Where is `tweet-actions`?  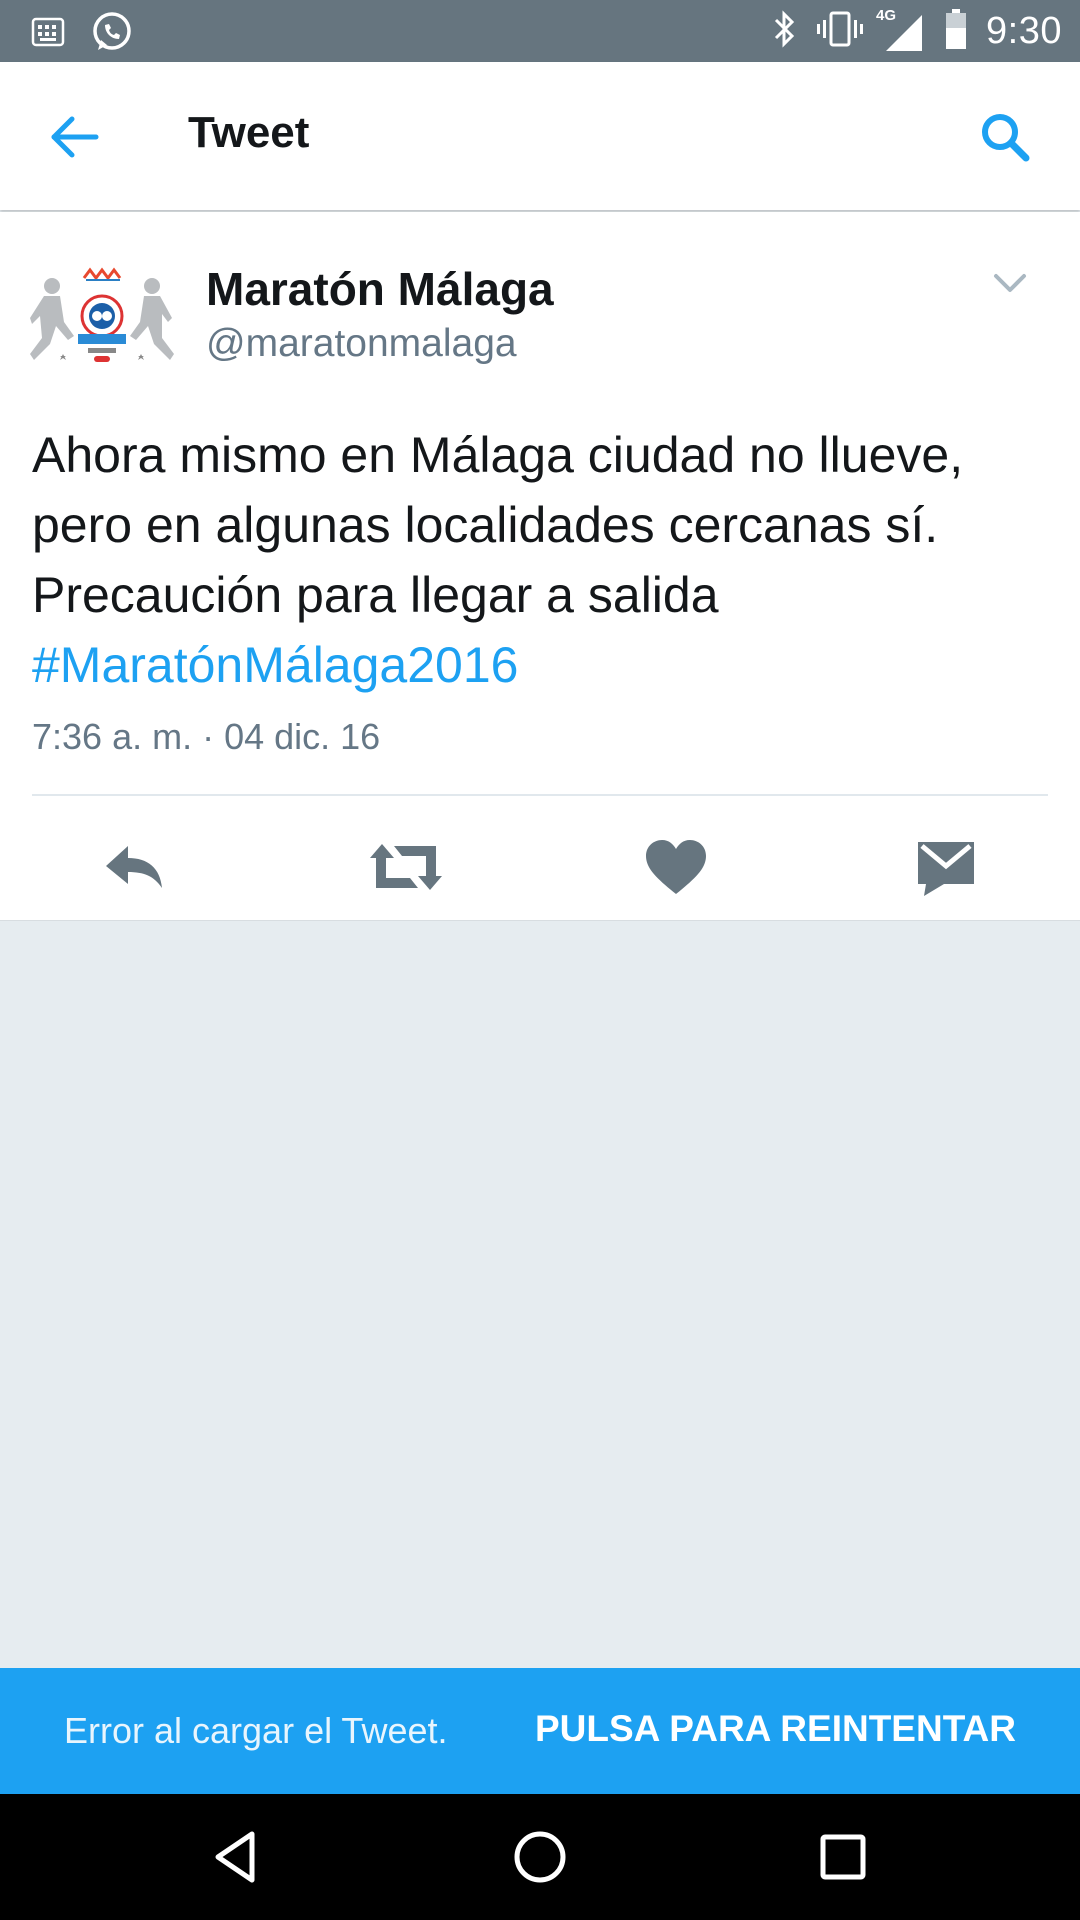
tweet-actions is located at coordinates (540, 872).